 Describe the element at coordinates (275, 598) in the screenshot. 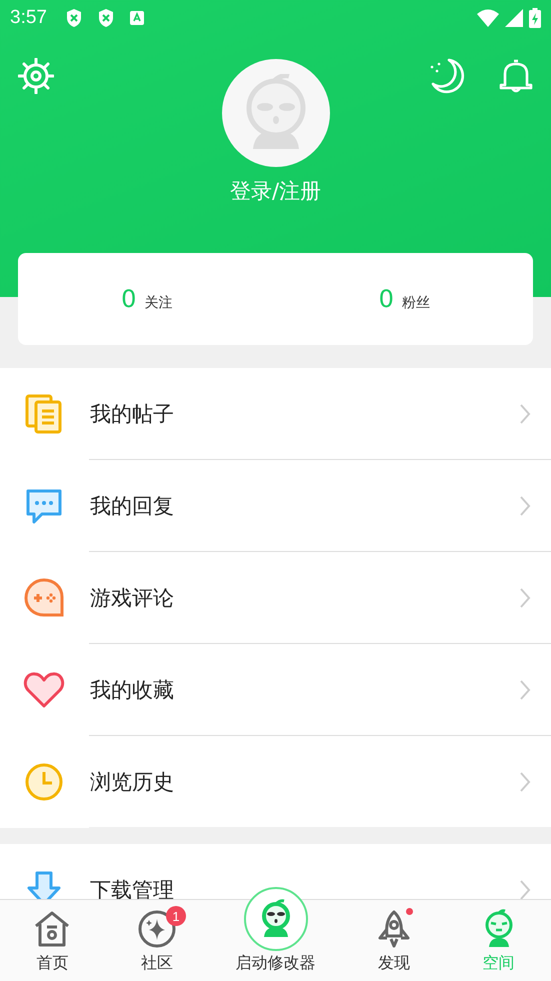

I see `menu-item: 游戏评论` at that location.